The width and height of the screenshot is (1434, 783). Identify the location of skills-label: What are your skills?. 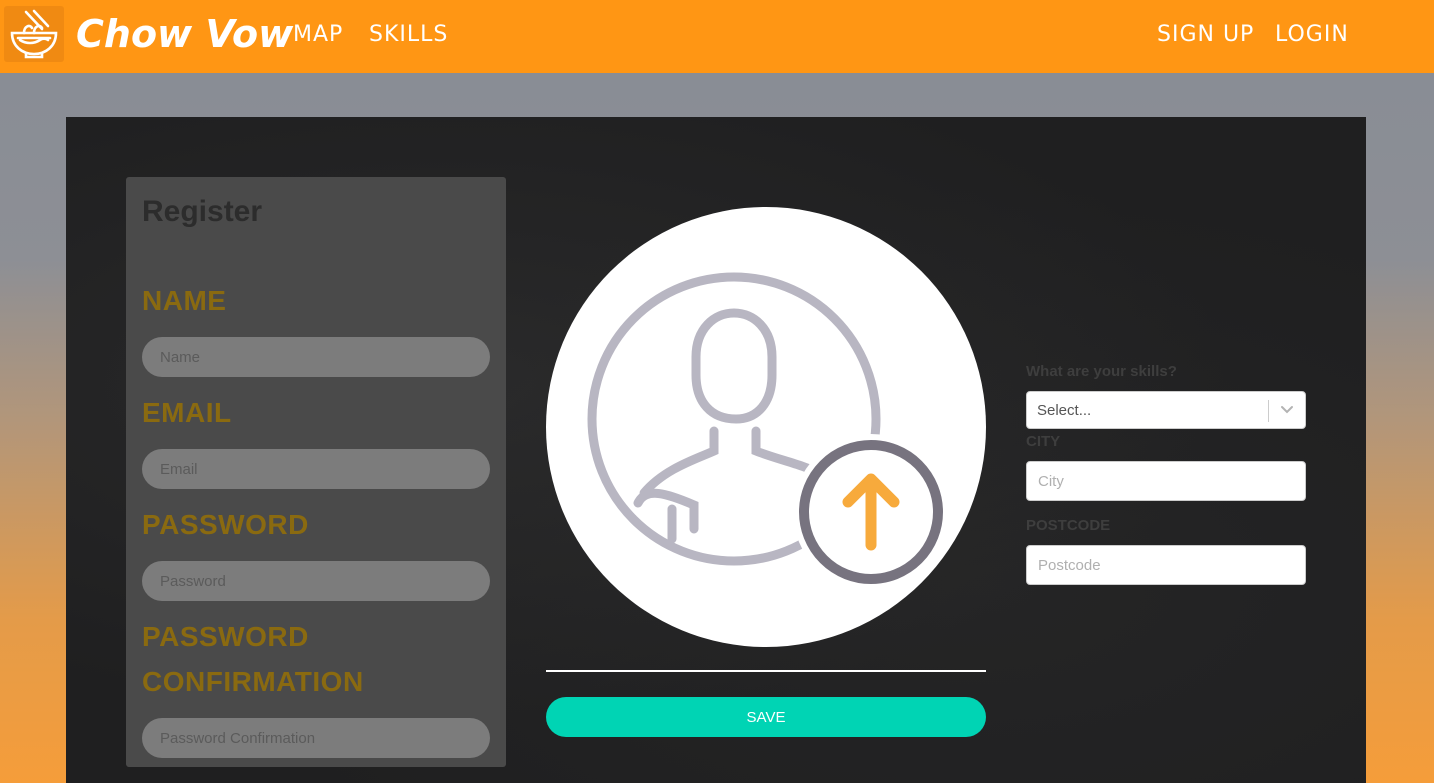
(1101, 371).